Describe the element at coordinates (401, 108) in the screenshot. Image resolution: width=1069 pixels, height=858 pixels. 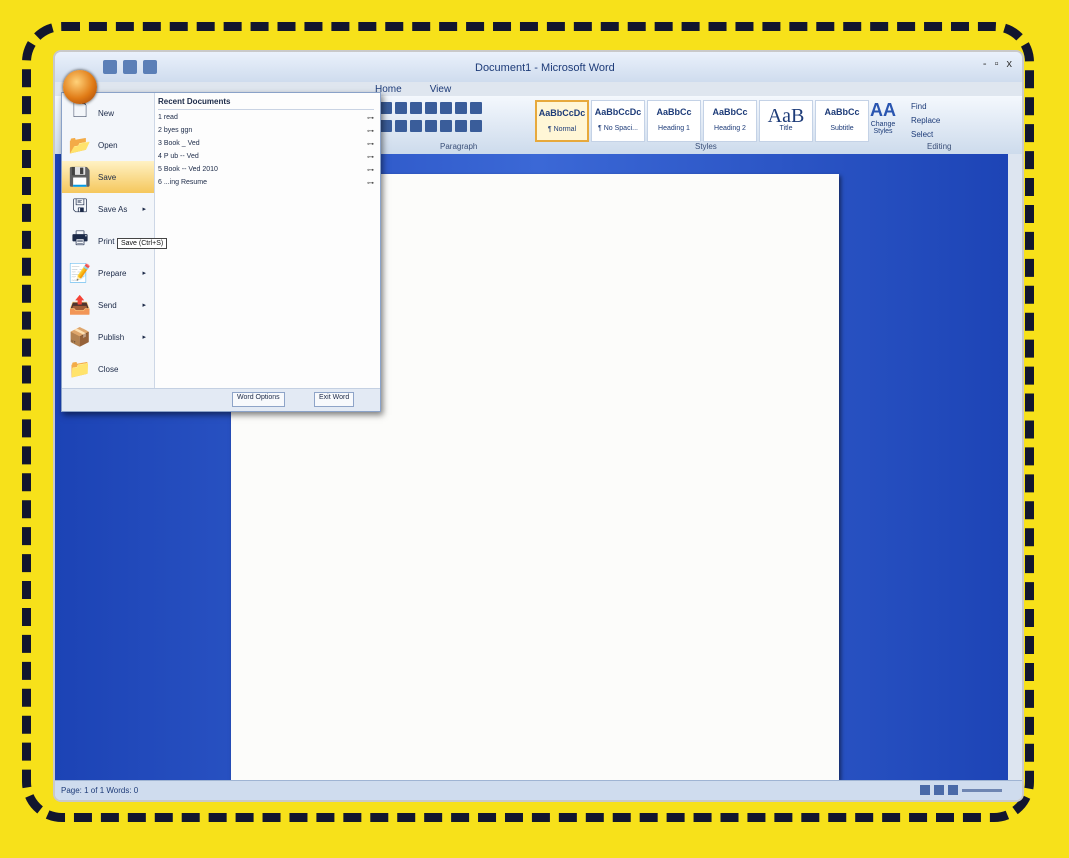
I see `numbering-icon` at that location.